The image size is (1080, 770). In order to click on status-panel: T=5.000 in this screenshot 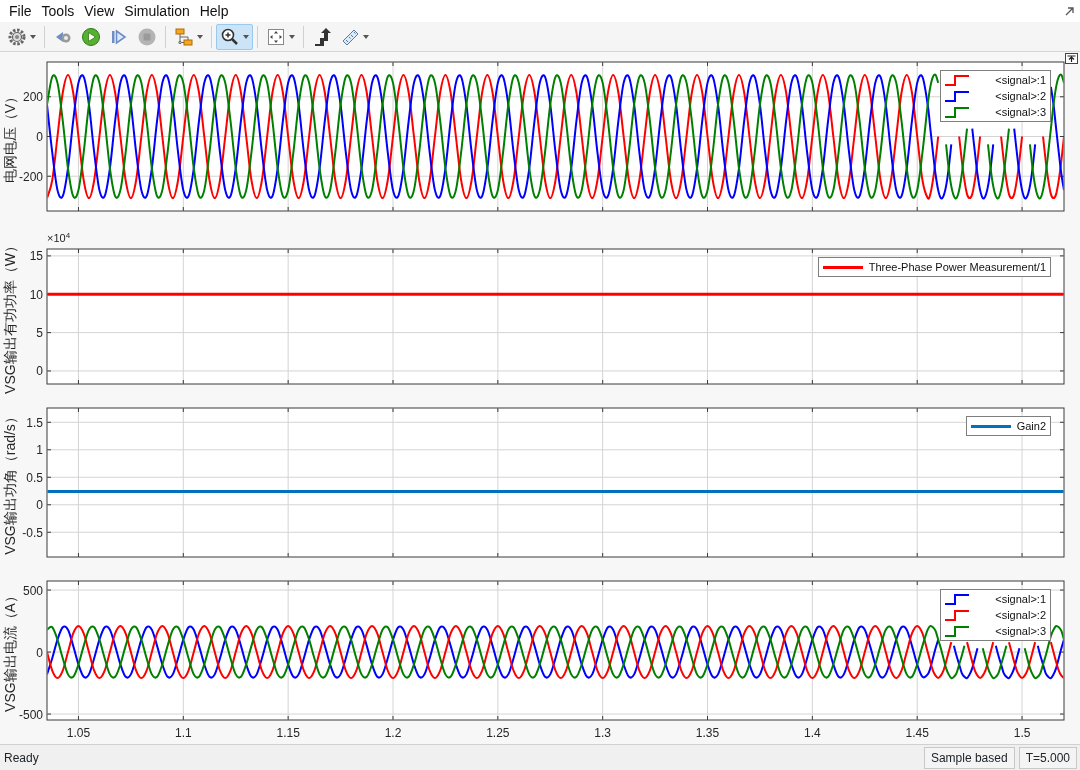, I will do `click(1047, 757)`.